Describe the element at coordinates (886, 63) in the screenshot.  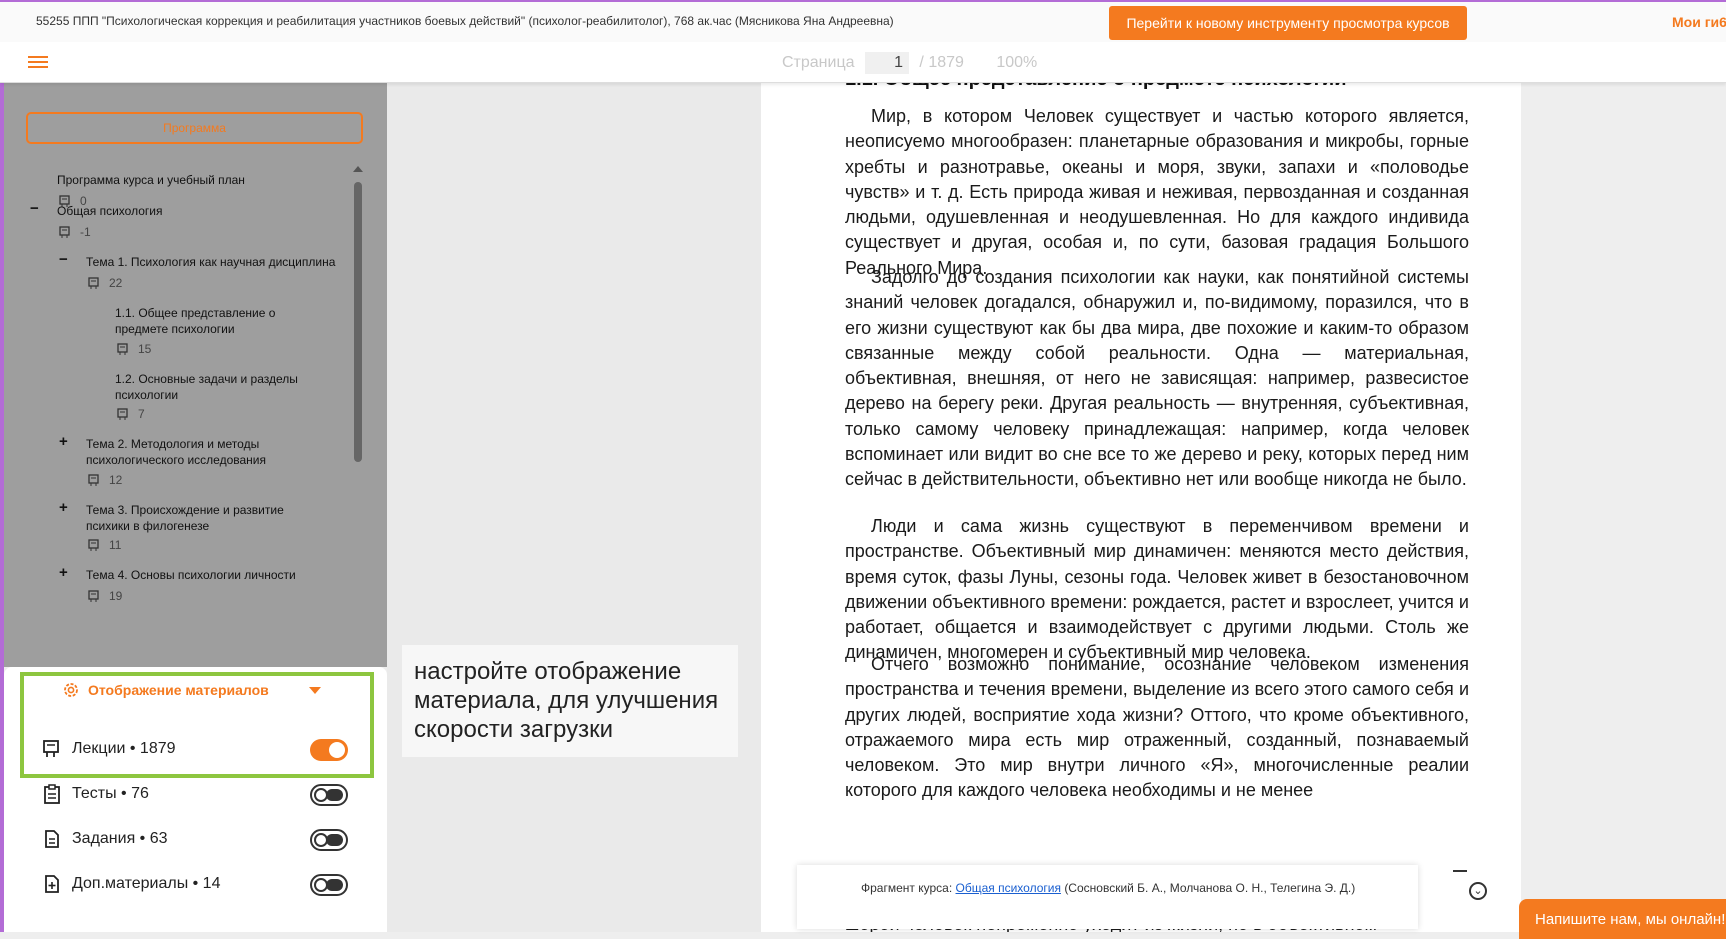
I see `page-number-input: 1` at that location.